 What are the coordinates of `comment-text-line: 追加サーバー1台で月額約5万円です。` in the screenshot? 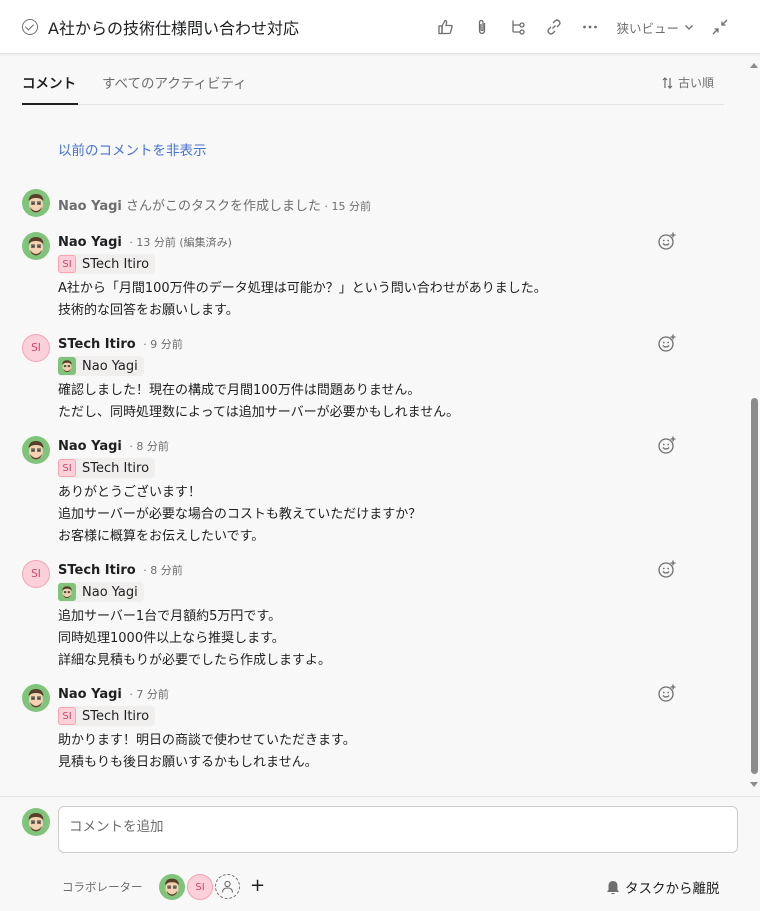 It's located at (170, 616).